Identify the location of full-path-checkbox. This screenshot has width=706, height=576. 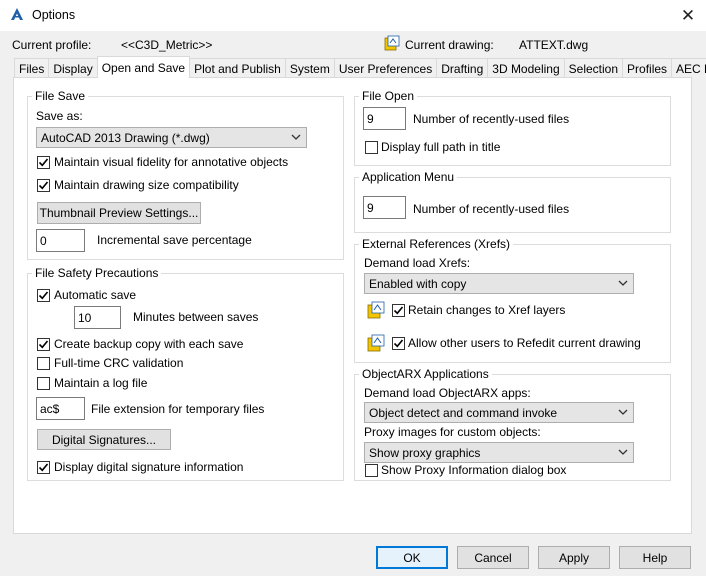
(371, 147).